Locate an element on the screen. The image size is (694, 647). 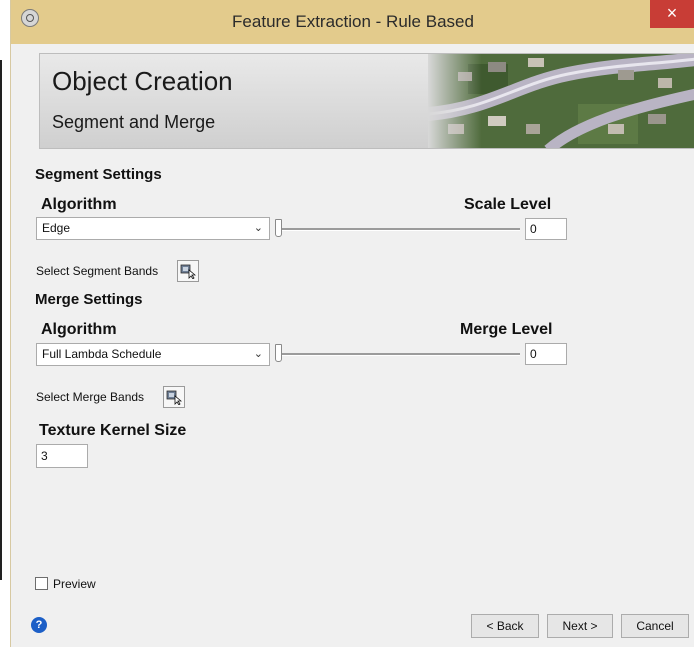
background-edge is located at coordinates (5, 323).